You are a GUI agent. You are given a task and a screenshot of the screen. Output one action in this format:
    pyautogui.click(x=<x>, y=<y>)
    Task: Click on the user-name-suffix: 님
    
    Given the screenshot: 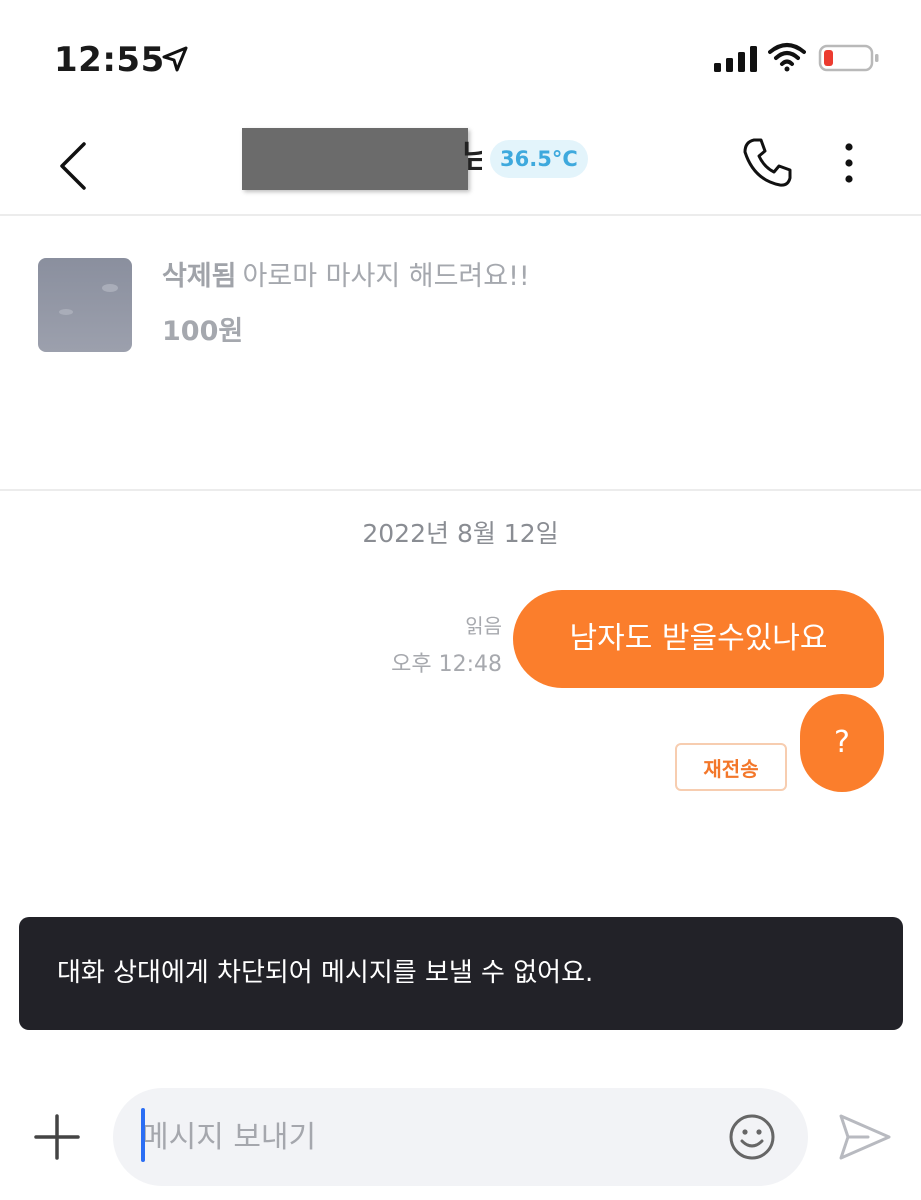 What is the action you would take?
    pyautogui.click(x=472, y=156)
    